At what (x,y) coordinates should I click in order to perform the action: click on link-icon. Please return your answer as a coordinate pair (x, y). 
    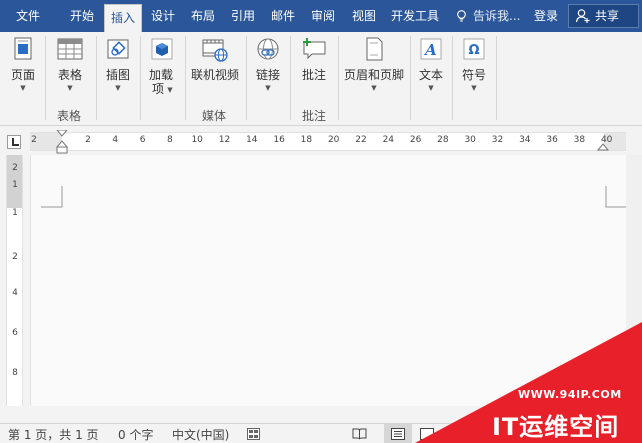
    Looking at the image, I should click on (268, 49).